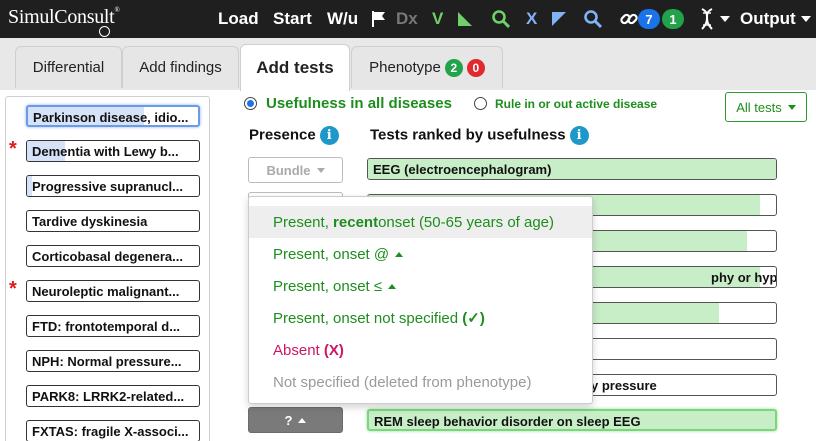 The image size is (816, 441). I want to click on unknown-presence-button: ?, so click(295, 420).